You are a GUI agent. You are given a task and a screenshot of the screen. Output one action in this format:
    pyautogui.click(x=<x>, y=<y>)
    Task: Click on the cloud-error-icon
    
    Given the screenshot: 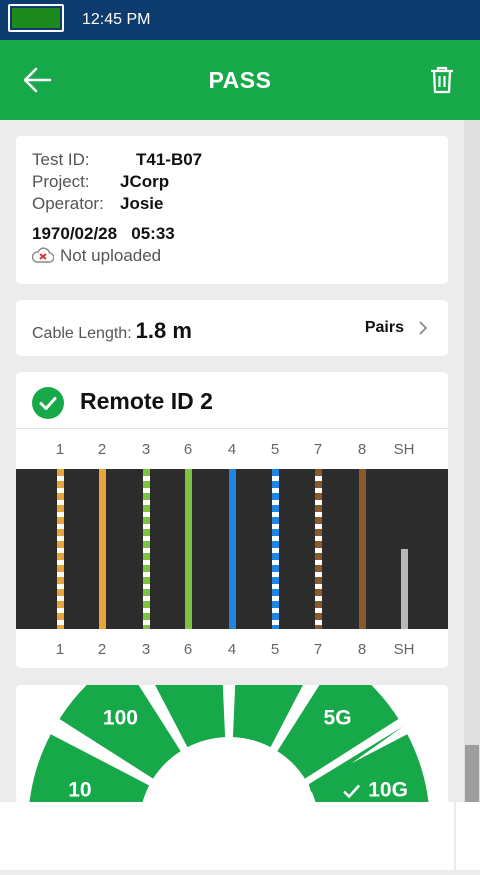 What is the action you would take?
    pyautogui.click(x=43, y=255)
    